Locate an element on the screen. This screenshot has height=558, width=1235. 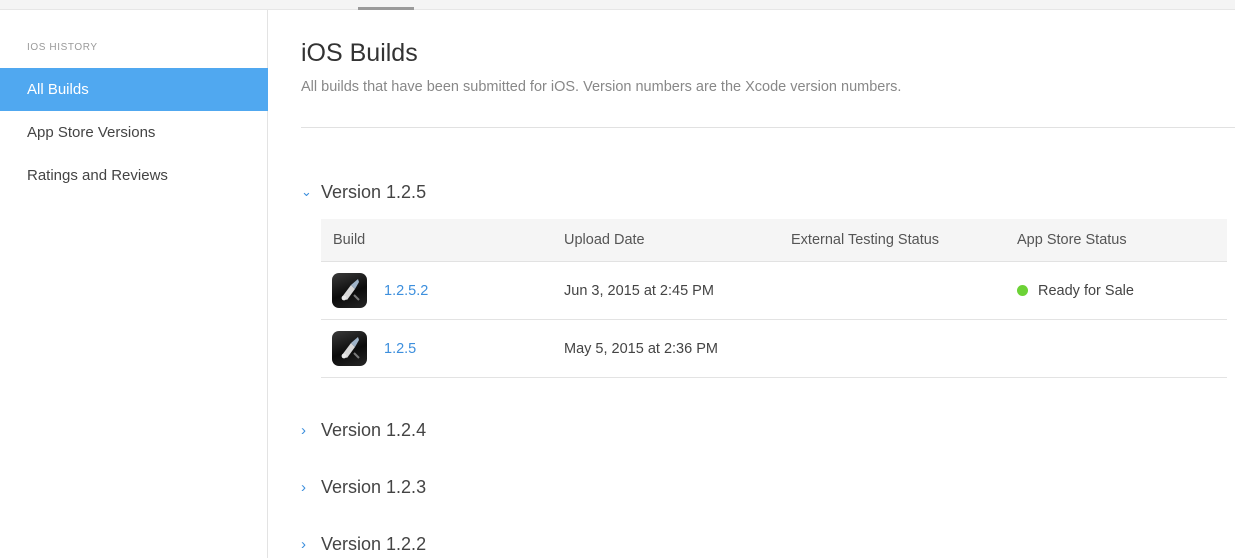
table-row: 1.2.5 May 5, 2015 at 2:36 PM is located at coordinates (774, 349).